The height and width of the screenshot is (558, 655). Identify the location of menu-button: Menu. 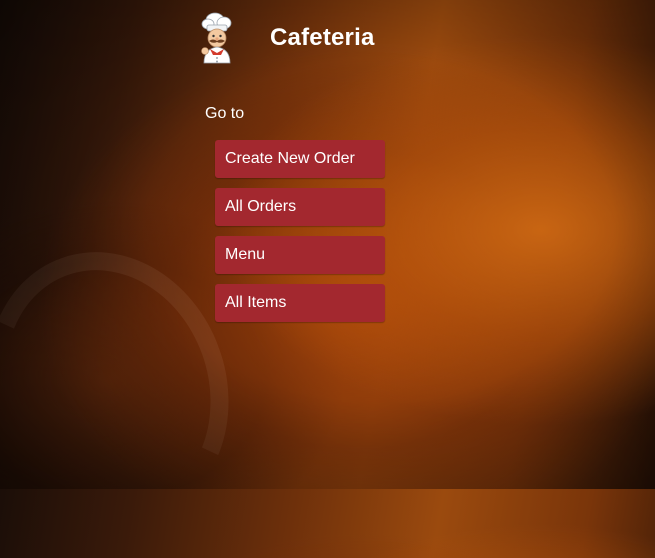
(300, 255).